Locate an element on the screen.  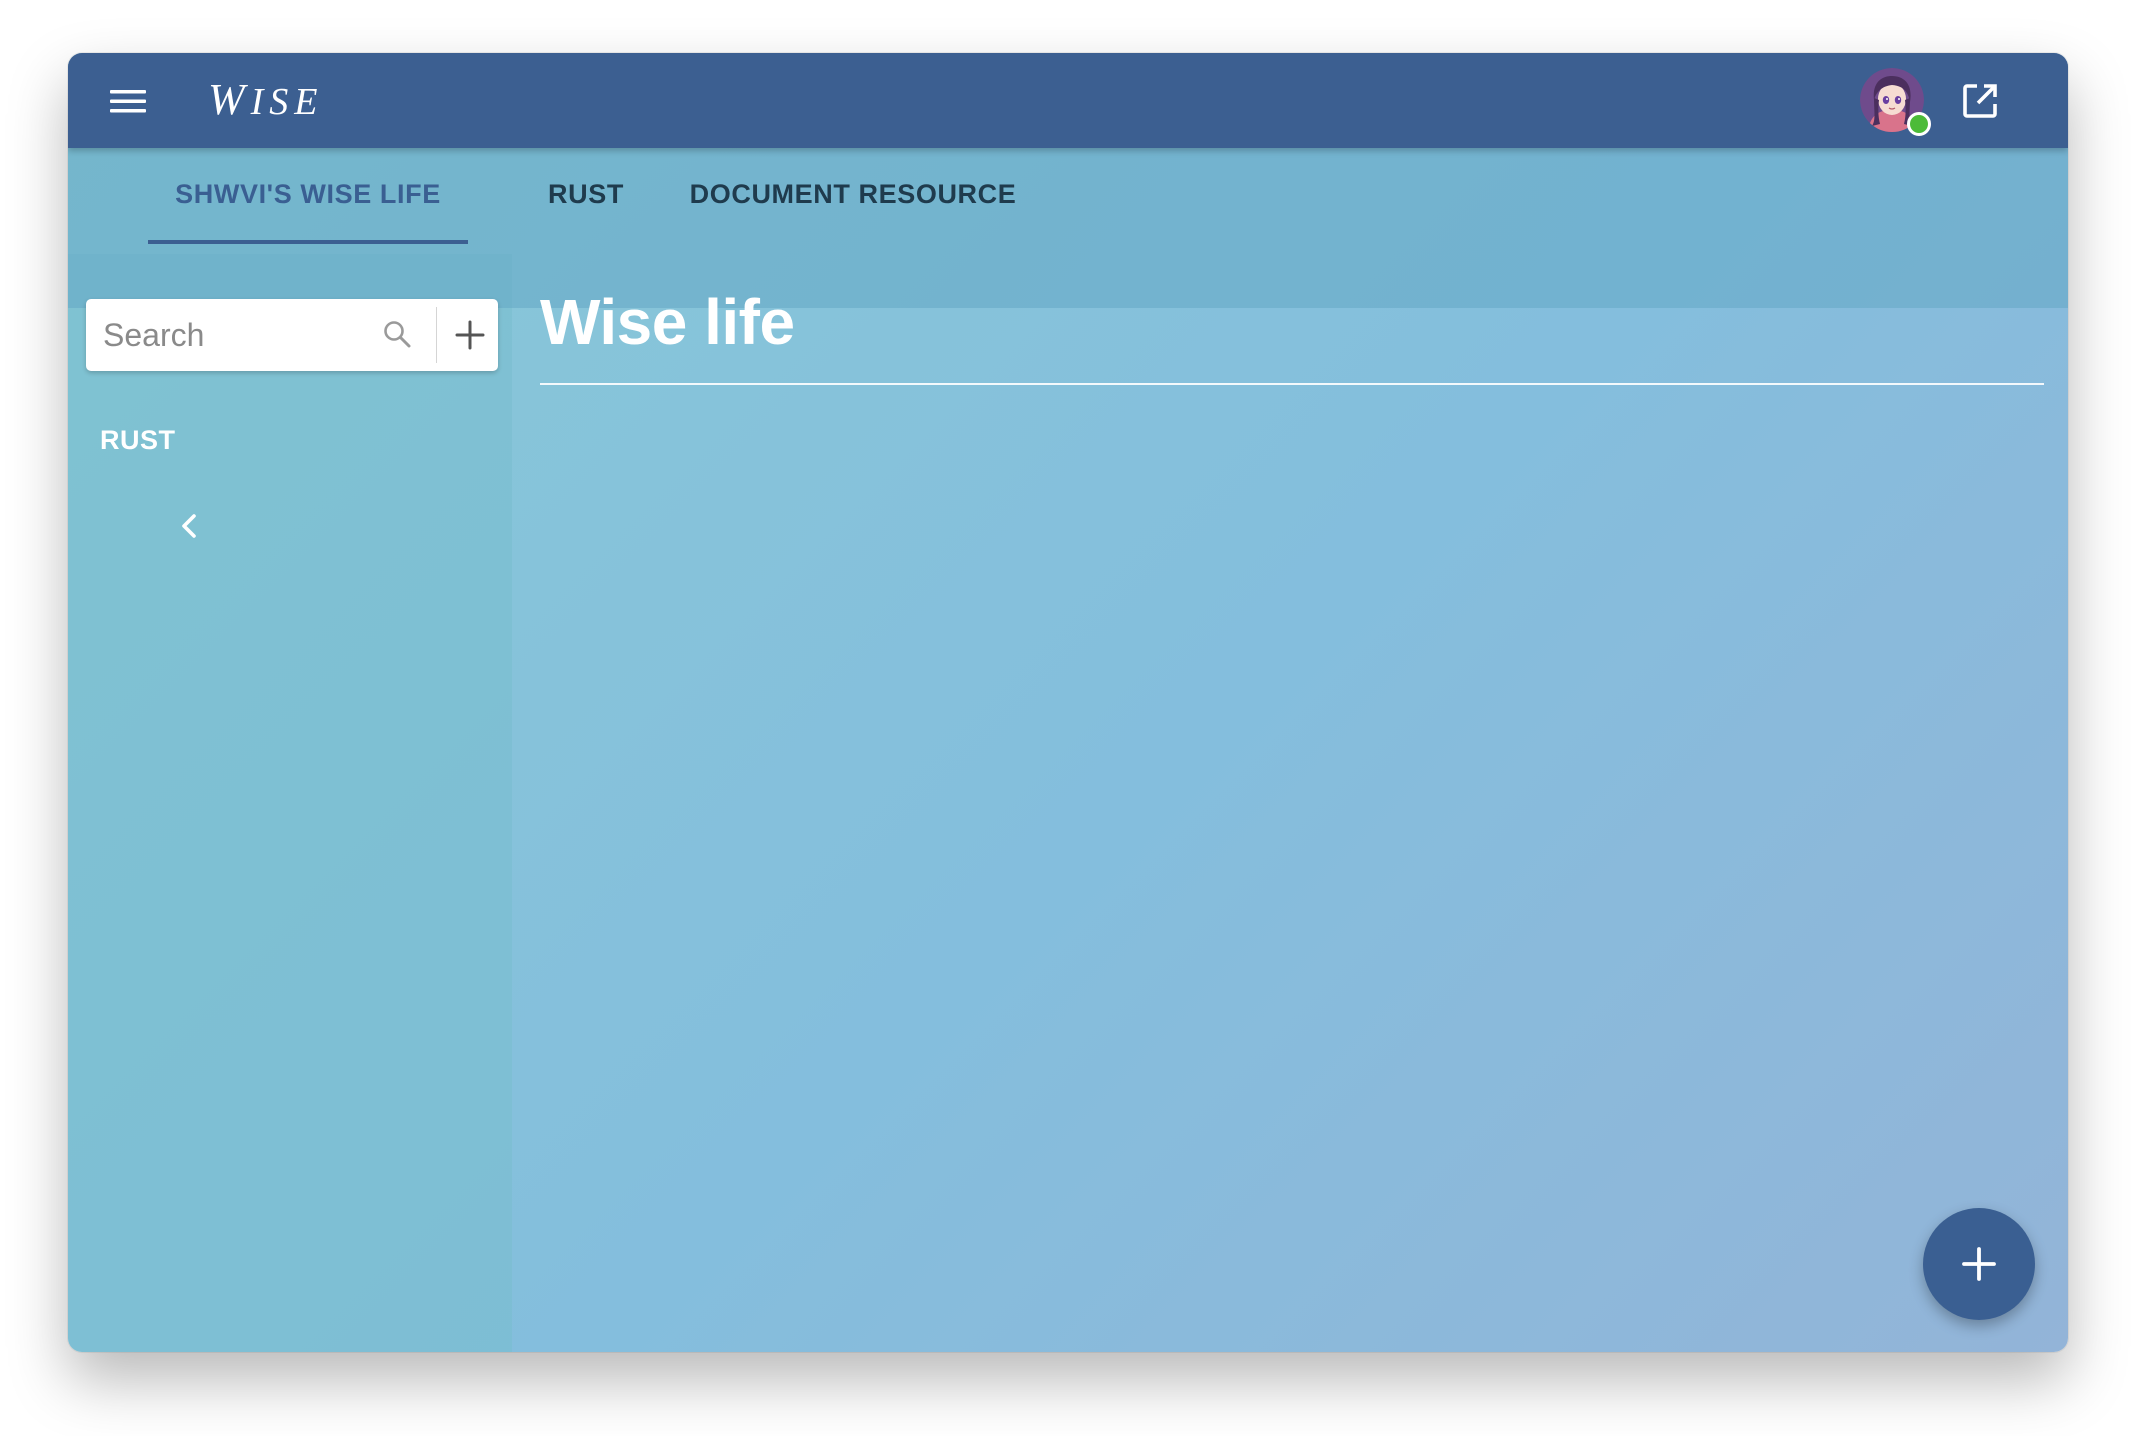
search-divider is located at coordinates (436, 335).